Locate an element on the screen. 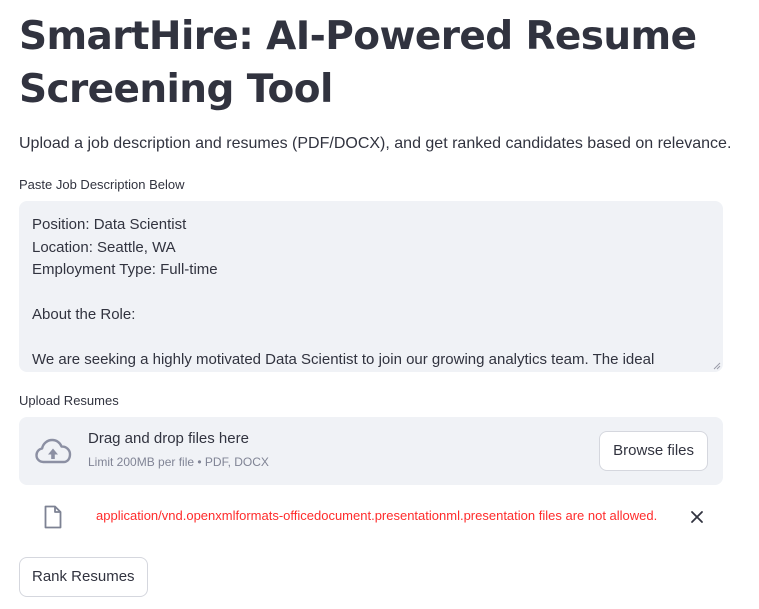  job-description-line: Employment Type: Full-time is located at coordinates (125, 269).